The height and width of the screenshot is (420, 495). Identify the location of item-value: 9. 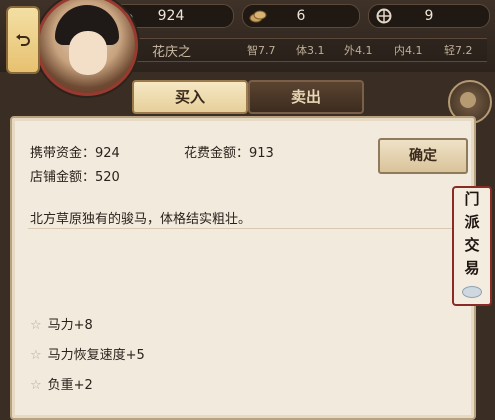
(429, 16).